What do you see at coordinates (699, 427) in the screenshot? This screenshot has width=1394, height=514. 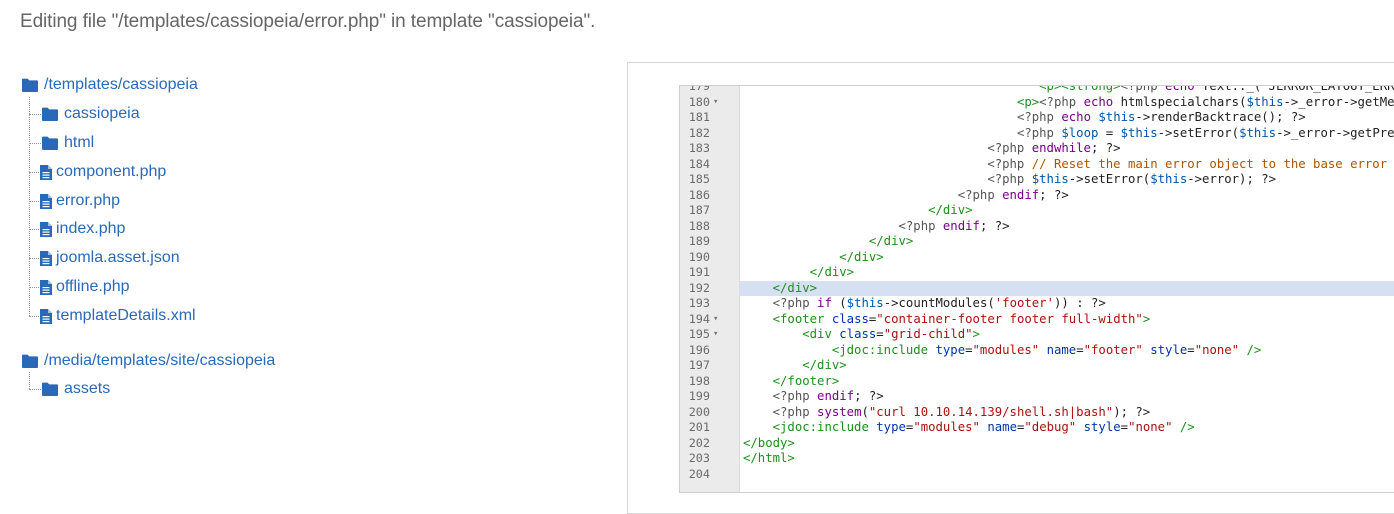 I see `line-number: 201` at bounding box center [699, 427].